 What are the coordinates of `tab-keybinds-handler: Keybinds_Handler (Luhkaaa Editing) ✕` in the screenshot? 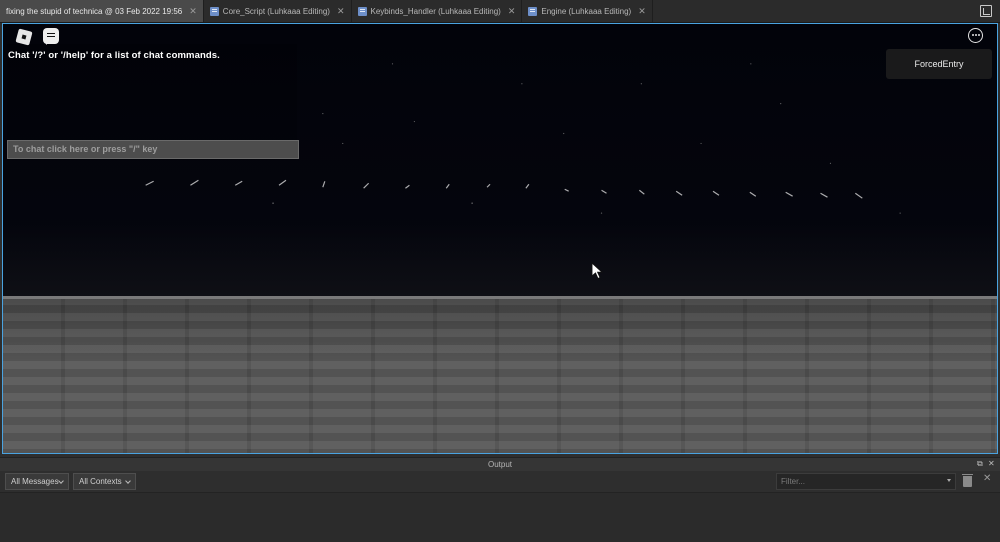 It's located at (437, 11).